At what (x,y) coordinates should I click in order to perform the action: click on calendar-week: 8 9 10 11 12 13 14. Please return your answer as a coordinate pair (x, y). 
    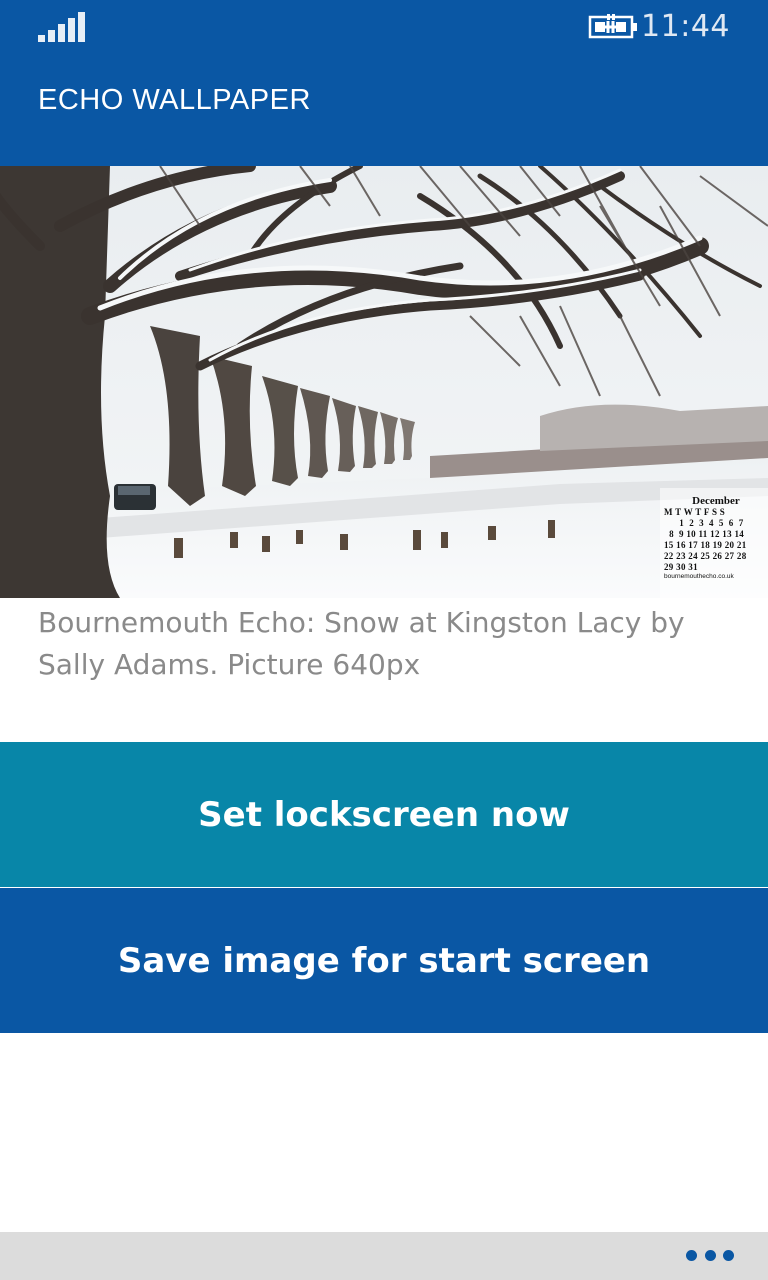
    Looking at the image, I should click on (704, 534).